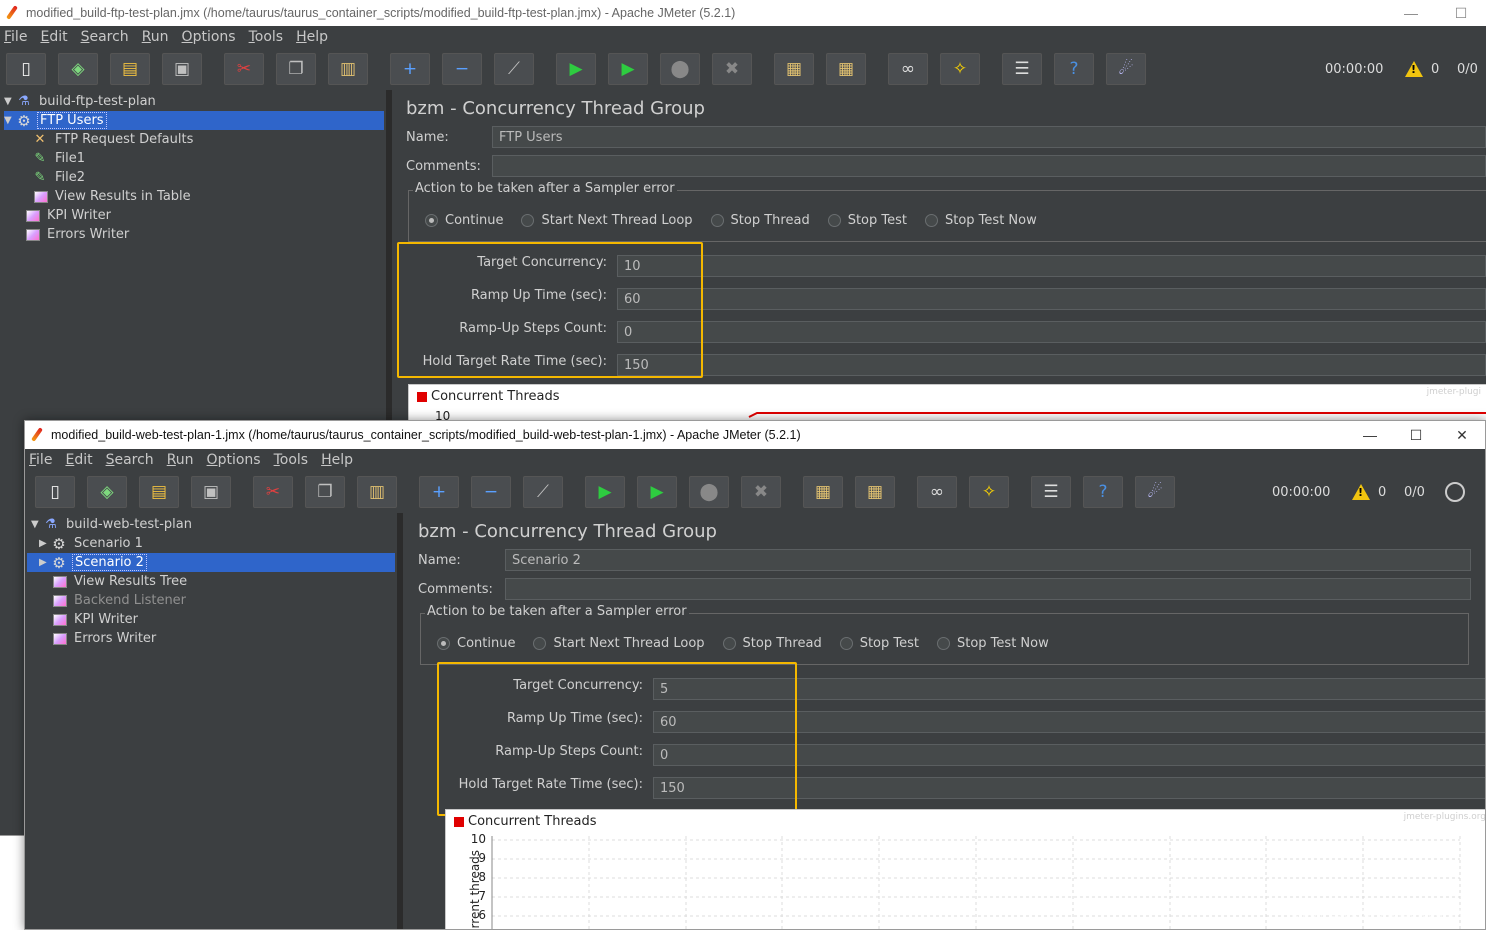  Describe the element at coordinates (1461, 13) in the screenshot. I see `back-maximize-button: ☐` at that location.